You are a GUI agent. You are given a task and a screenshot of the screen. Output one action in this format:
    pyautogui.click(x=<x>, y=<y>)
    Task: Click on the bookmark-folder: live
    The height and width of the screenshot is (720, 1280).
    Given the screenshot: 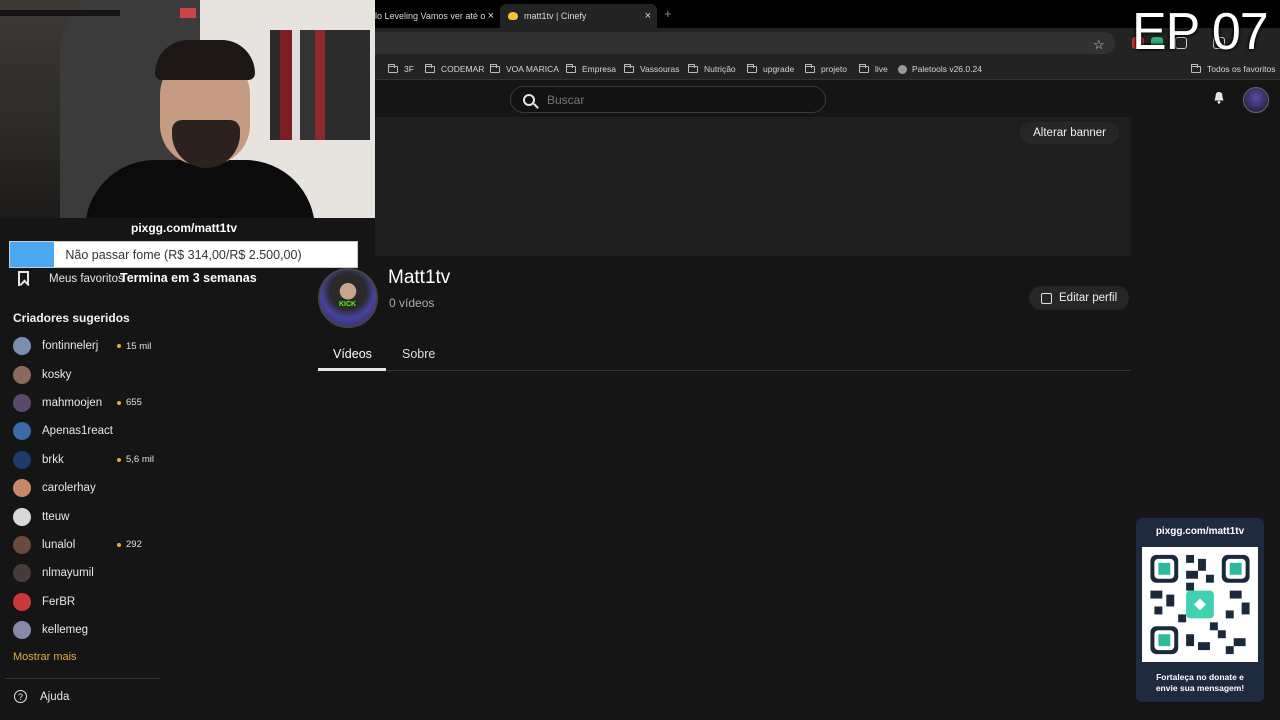 What is the action you would take?
    pyautogui.click(x=873, y=68)
    